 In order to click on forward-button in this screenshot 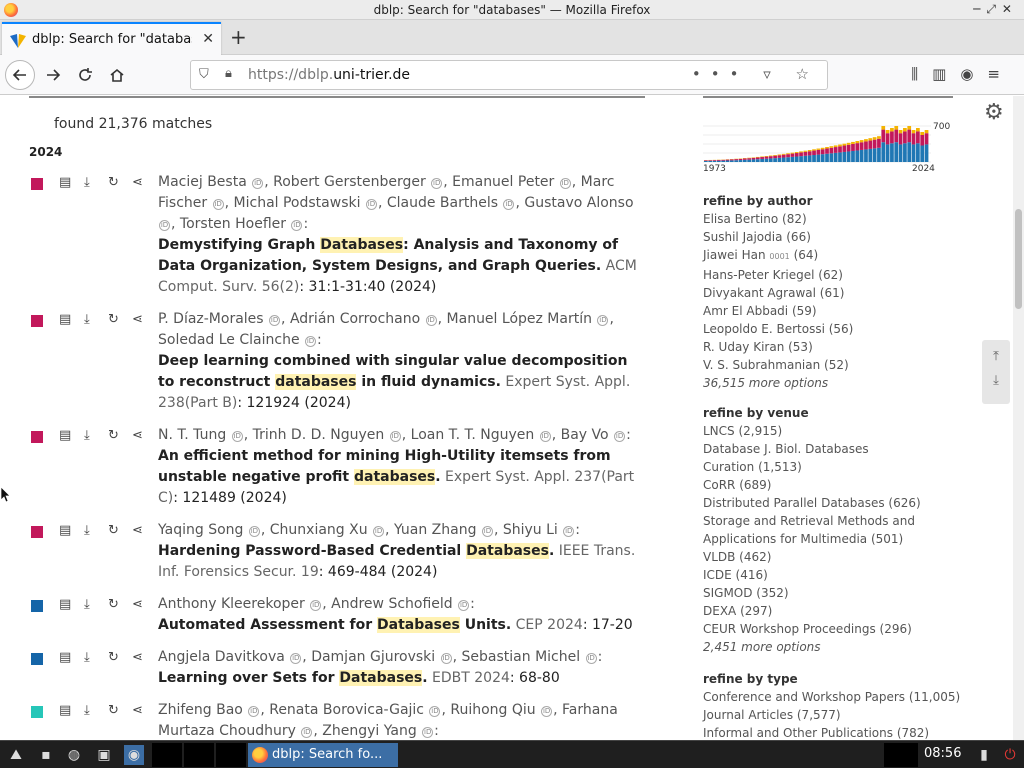, I will do `click(53, 75)`.